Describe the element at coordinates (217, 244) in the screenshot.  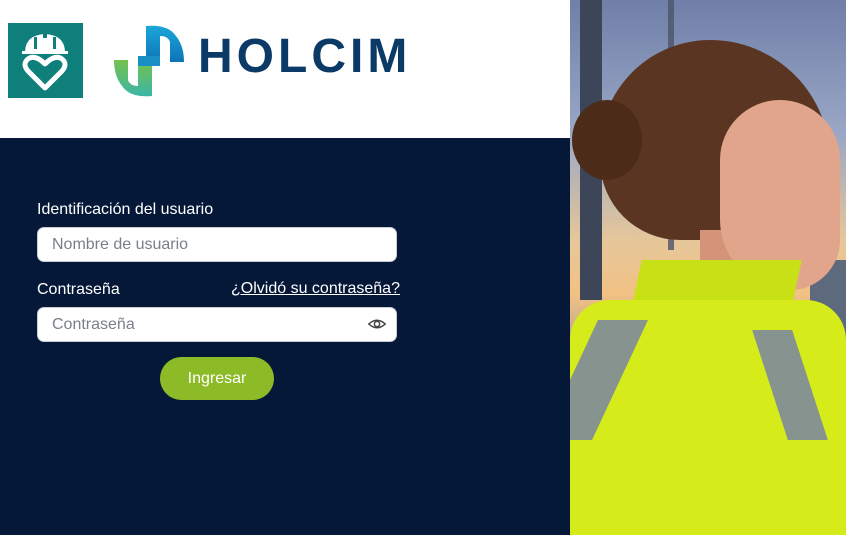
I see `username-input` at that location.